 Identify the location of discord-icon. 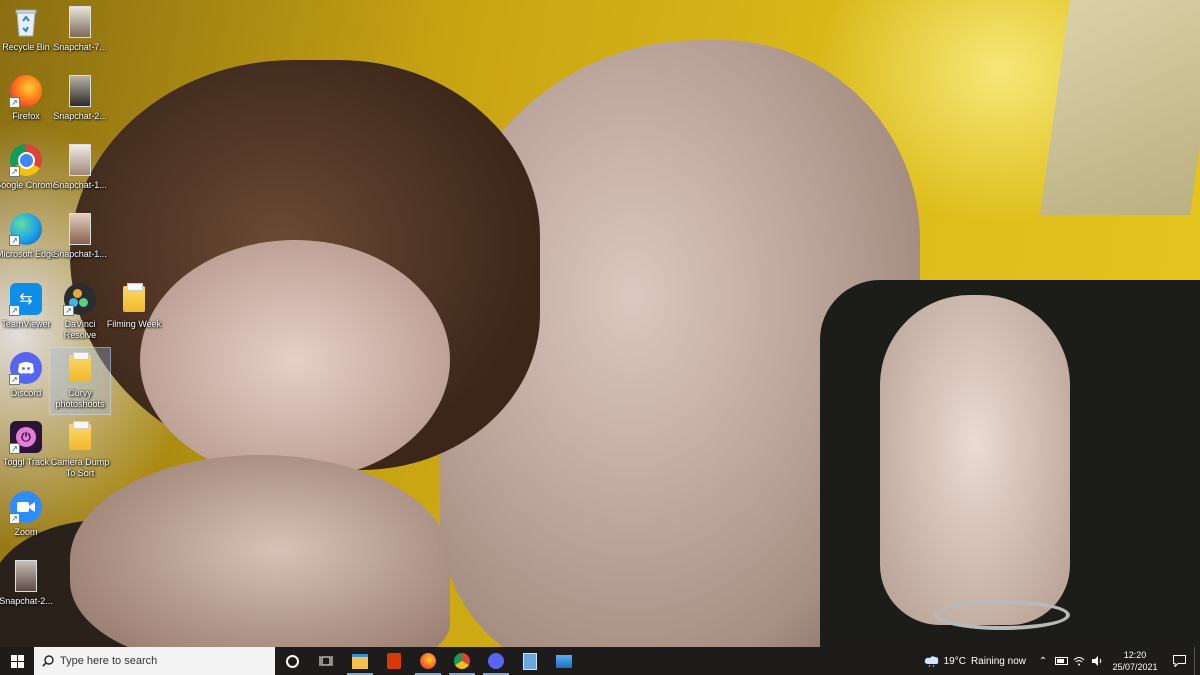
(496, 661).